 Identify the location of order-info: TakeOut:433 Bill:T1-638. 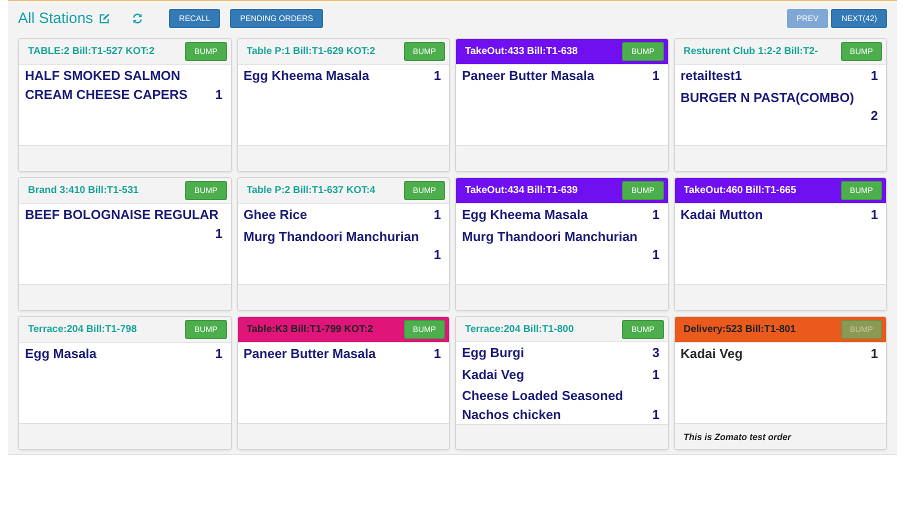
(522, 51).